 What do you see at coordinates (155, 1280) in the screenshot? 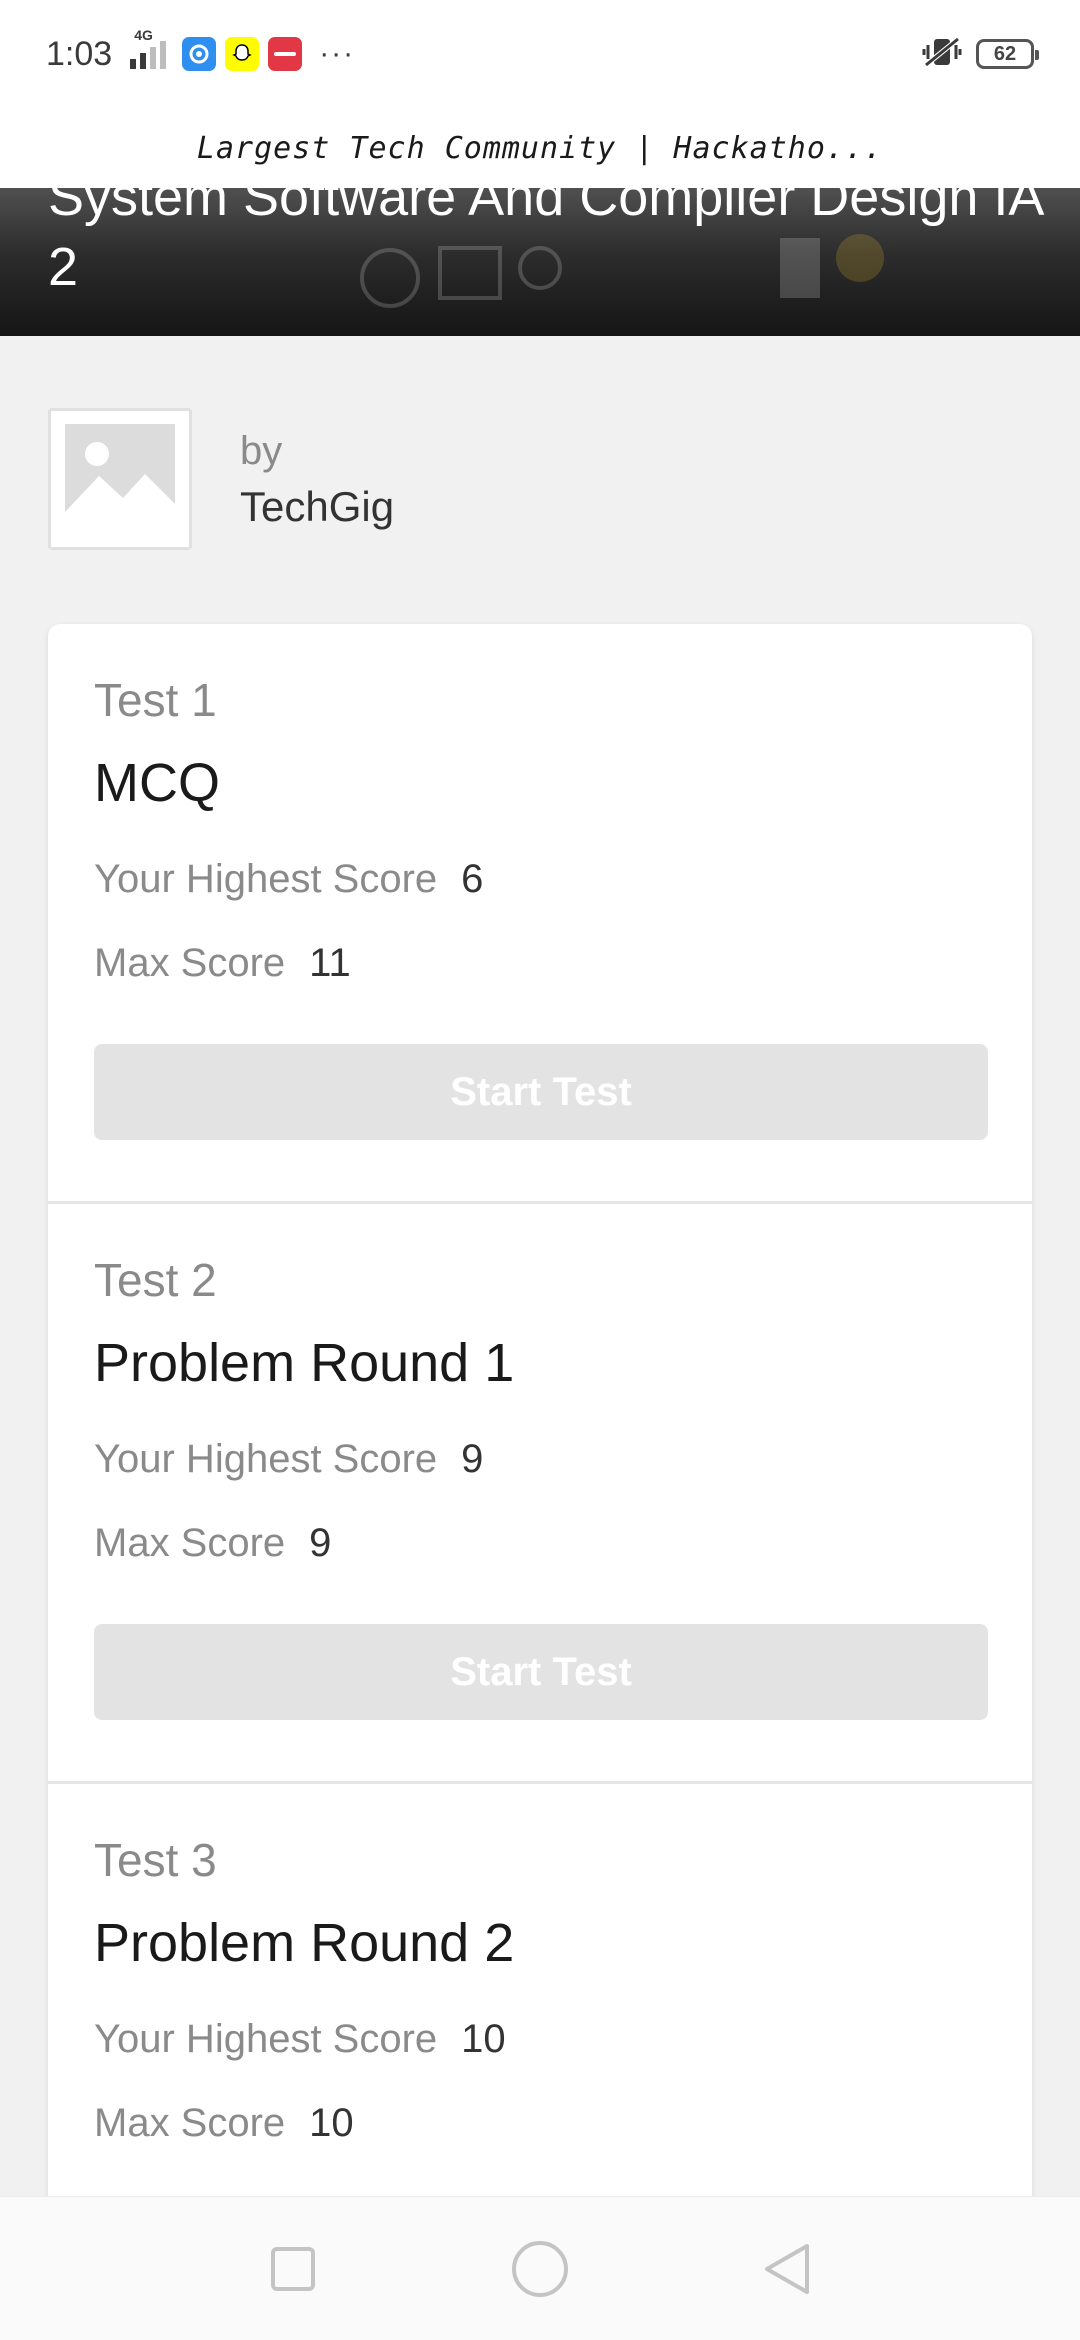
I see `test-number: Test 2` at bounding box center [155, 1280].